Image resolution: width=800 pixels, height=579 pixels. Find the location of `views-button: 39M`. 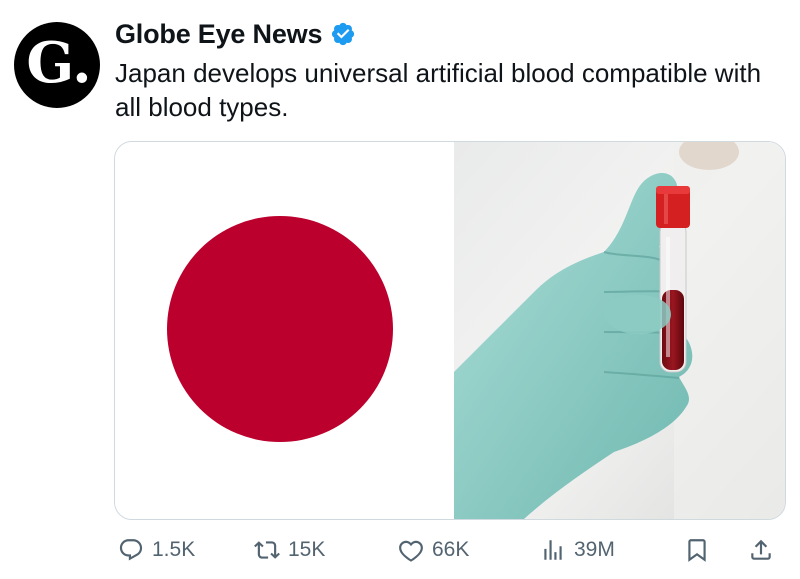

views-button: 39M is located at coordinates (577, 550).